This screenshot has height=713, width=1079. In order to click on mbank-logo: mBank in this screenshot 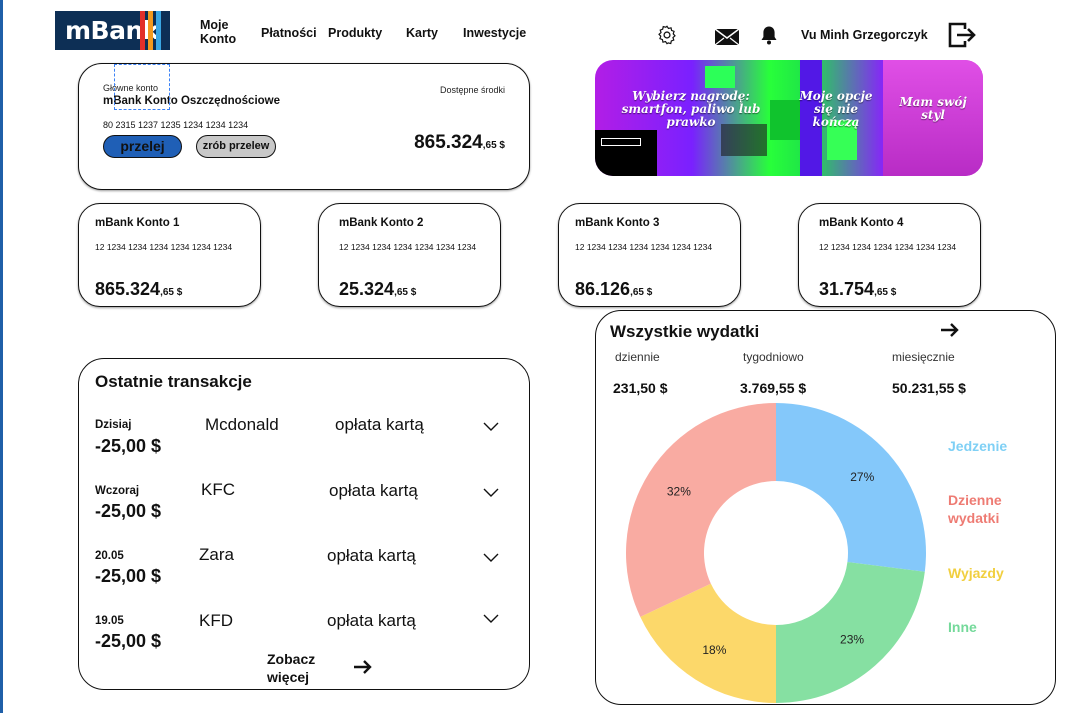, I will do `click(112, 30)`.